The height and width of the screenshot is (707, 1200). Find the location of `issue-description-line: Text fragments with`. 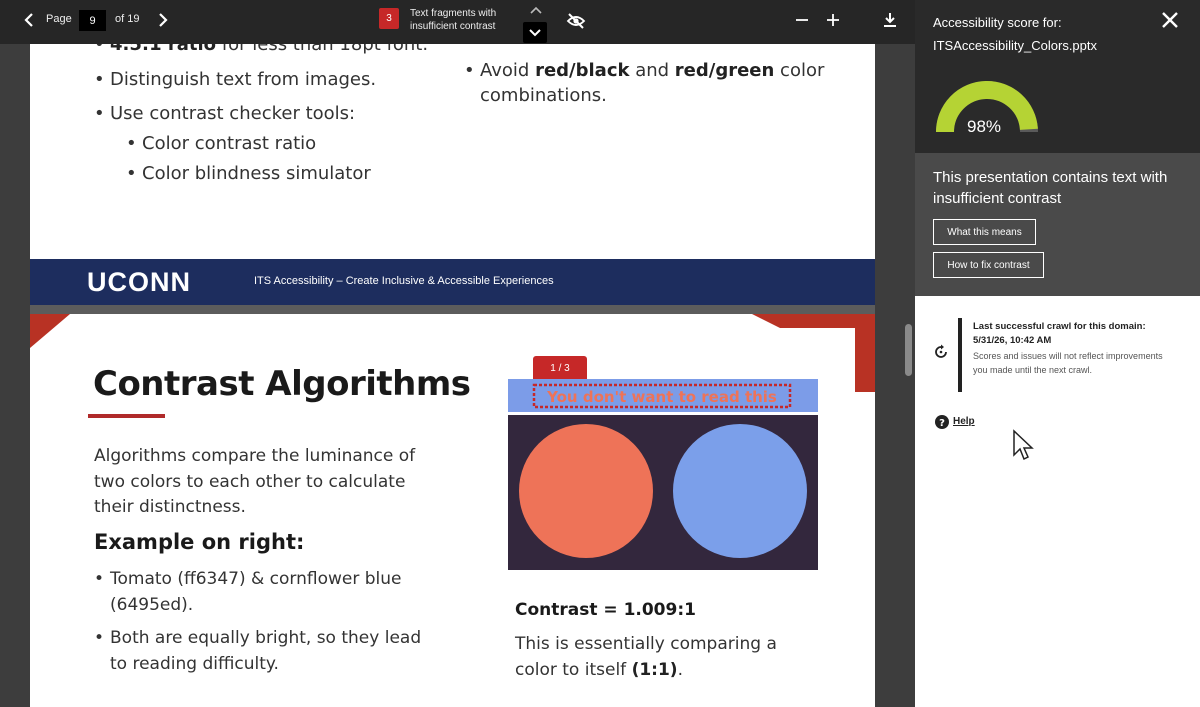

issue-description-line: Text fragments with is located at coordinates (453, 13).